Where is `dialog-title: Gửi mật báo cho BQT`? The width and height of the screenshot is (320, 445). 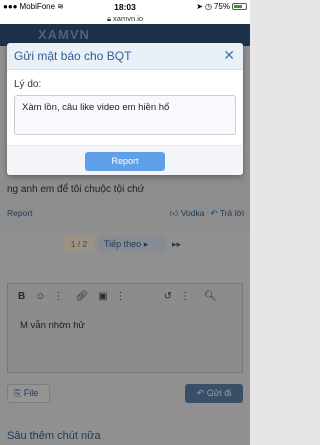
dialog-title: Gửi mật báo cho BQT is located at coordinates (73, 56).